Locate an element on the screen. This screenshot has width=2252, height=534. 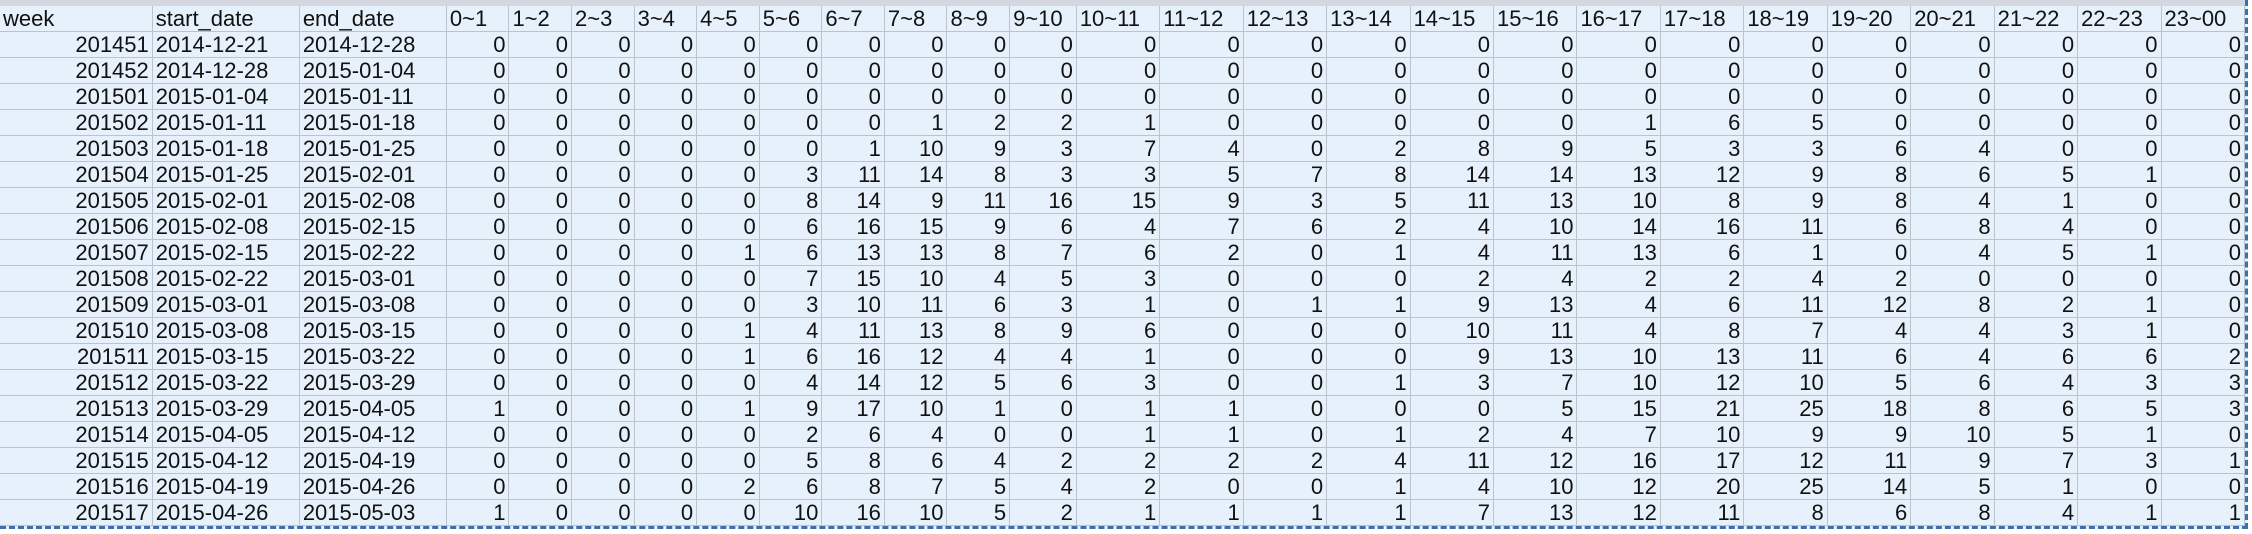
column-header: 14~15 is located at coordinates (1452, 19).